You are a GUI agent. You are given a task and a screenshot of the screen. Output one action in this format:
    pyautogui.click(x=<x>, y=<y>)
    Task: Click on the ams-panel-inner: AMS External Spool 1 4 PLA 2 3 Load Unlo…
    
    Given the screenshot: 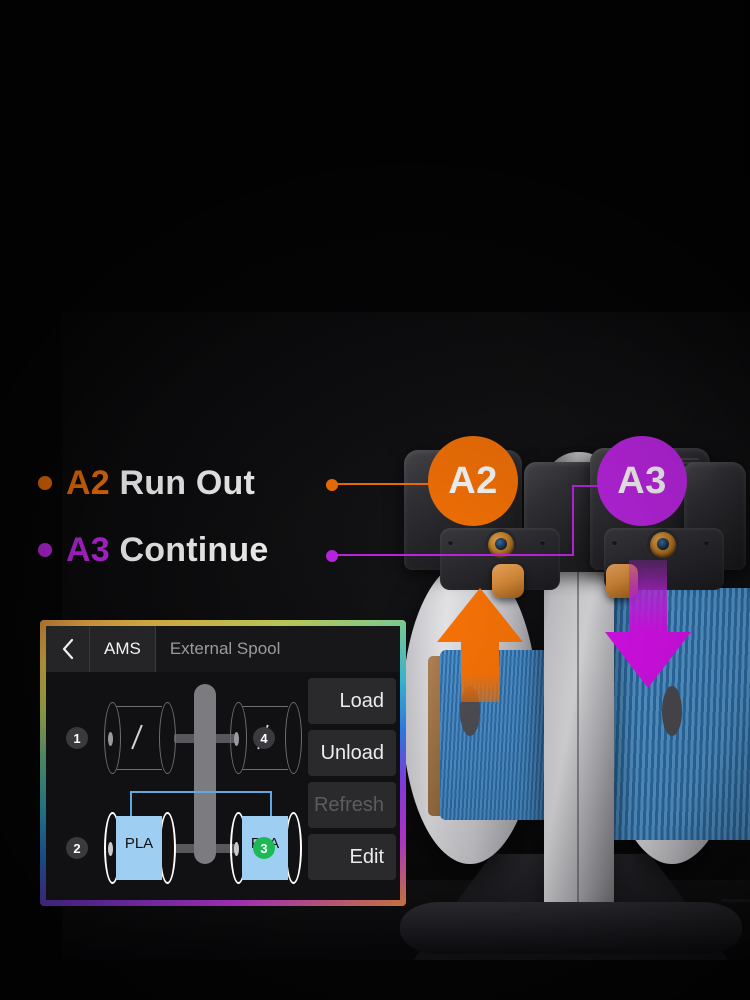 What is the action you would take?
    pyautogui.click(x=223, y=763)
    